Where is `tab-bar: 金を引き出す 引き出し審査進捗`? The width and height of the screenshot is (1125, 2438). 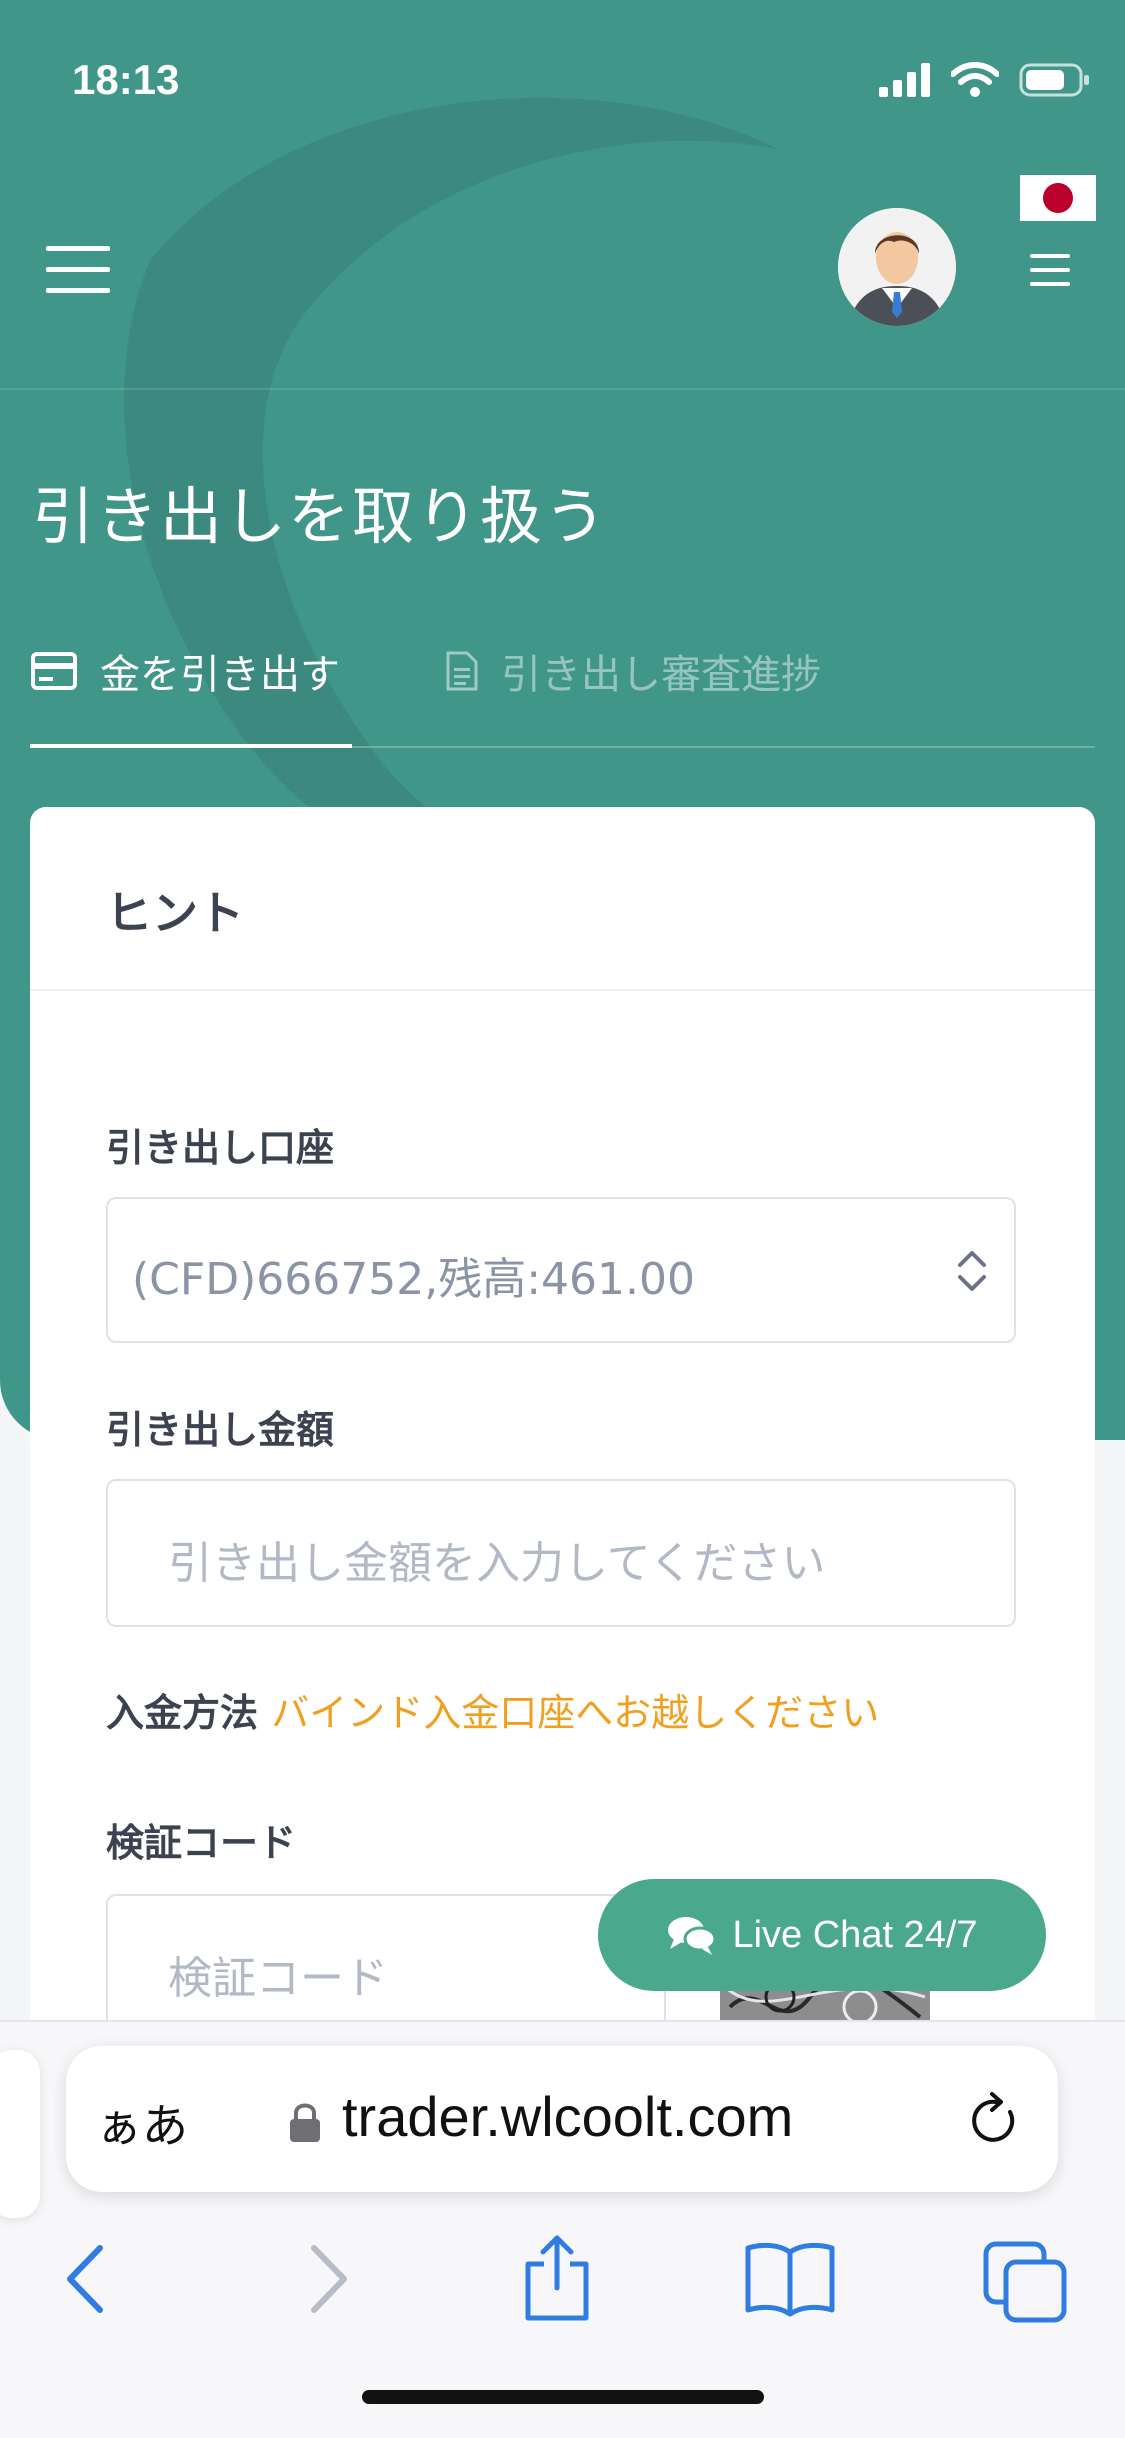
tab-bar: 金を引き出す 引き出し審査進捗 is located at coordinates (562, 684).